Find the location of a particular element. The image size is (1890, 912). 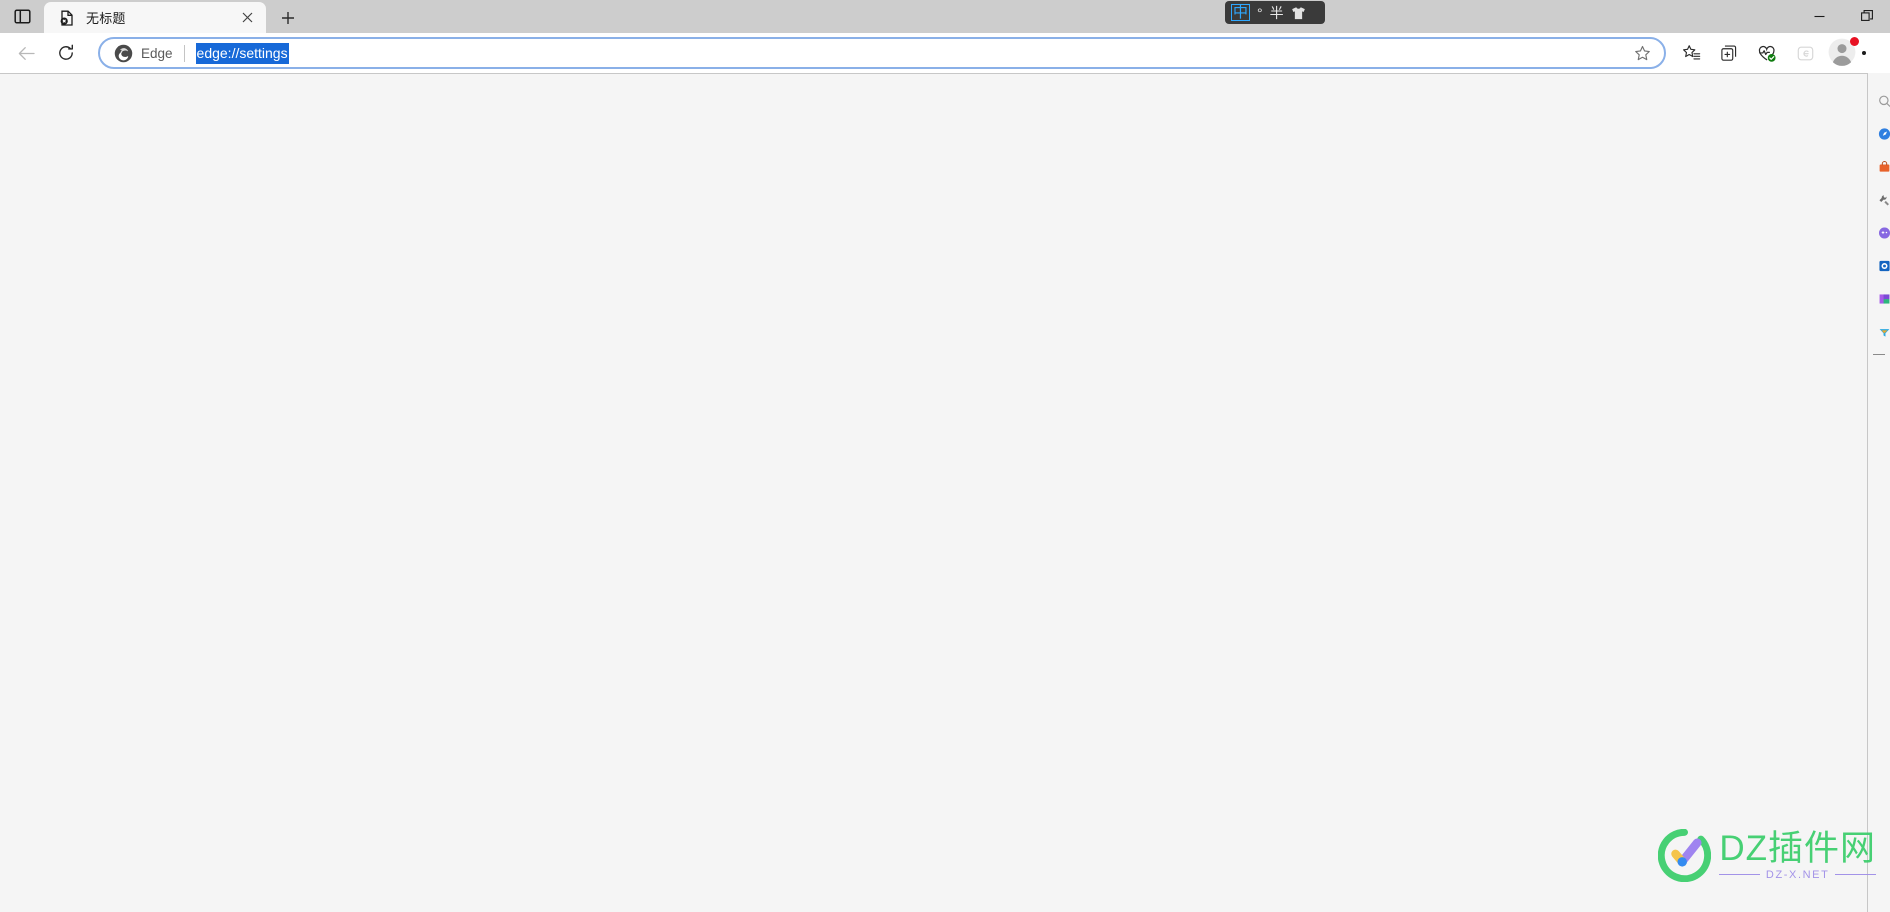

star-icon is located at coordinates (1642, 52).